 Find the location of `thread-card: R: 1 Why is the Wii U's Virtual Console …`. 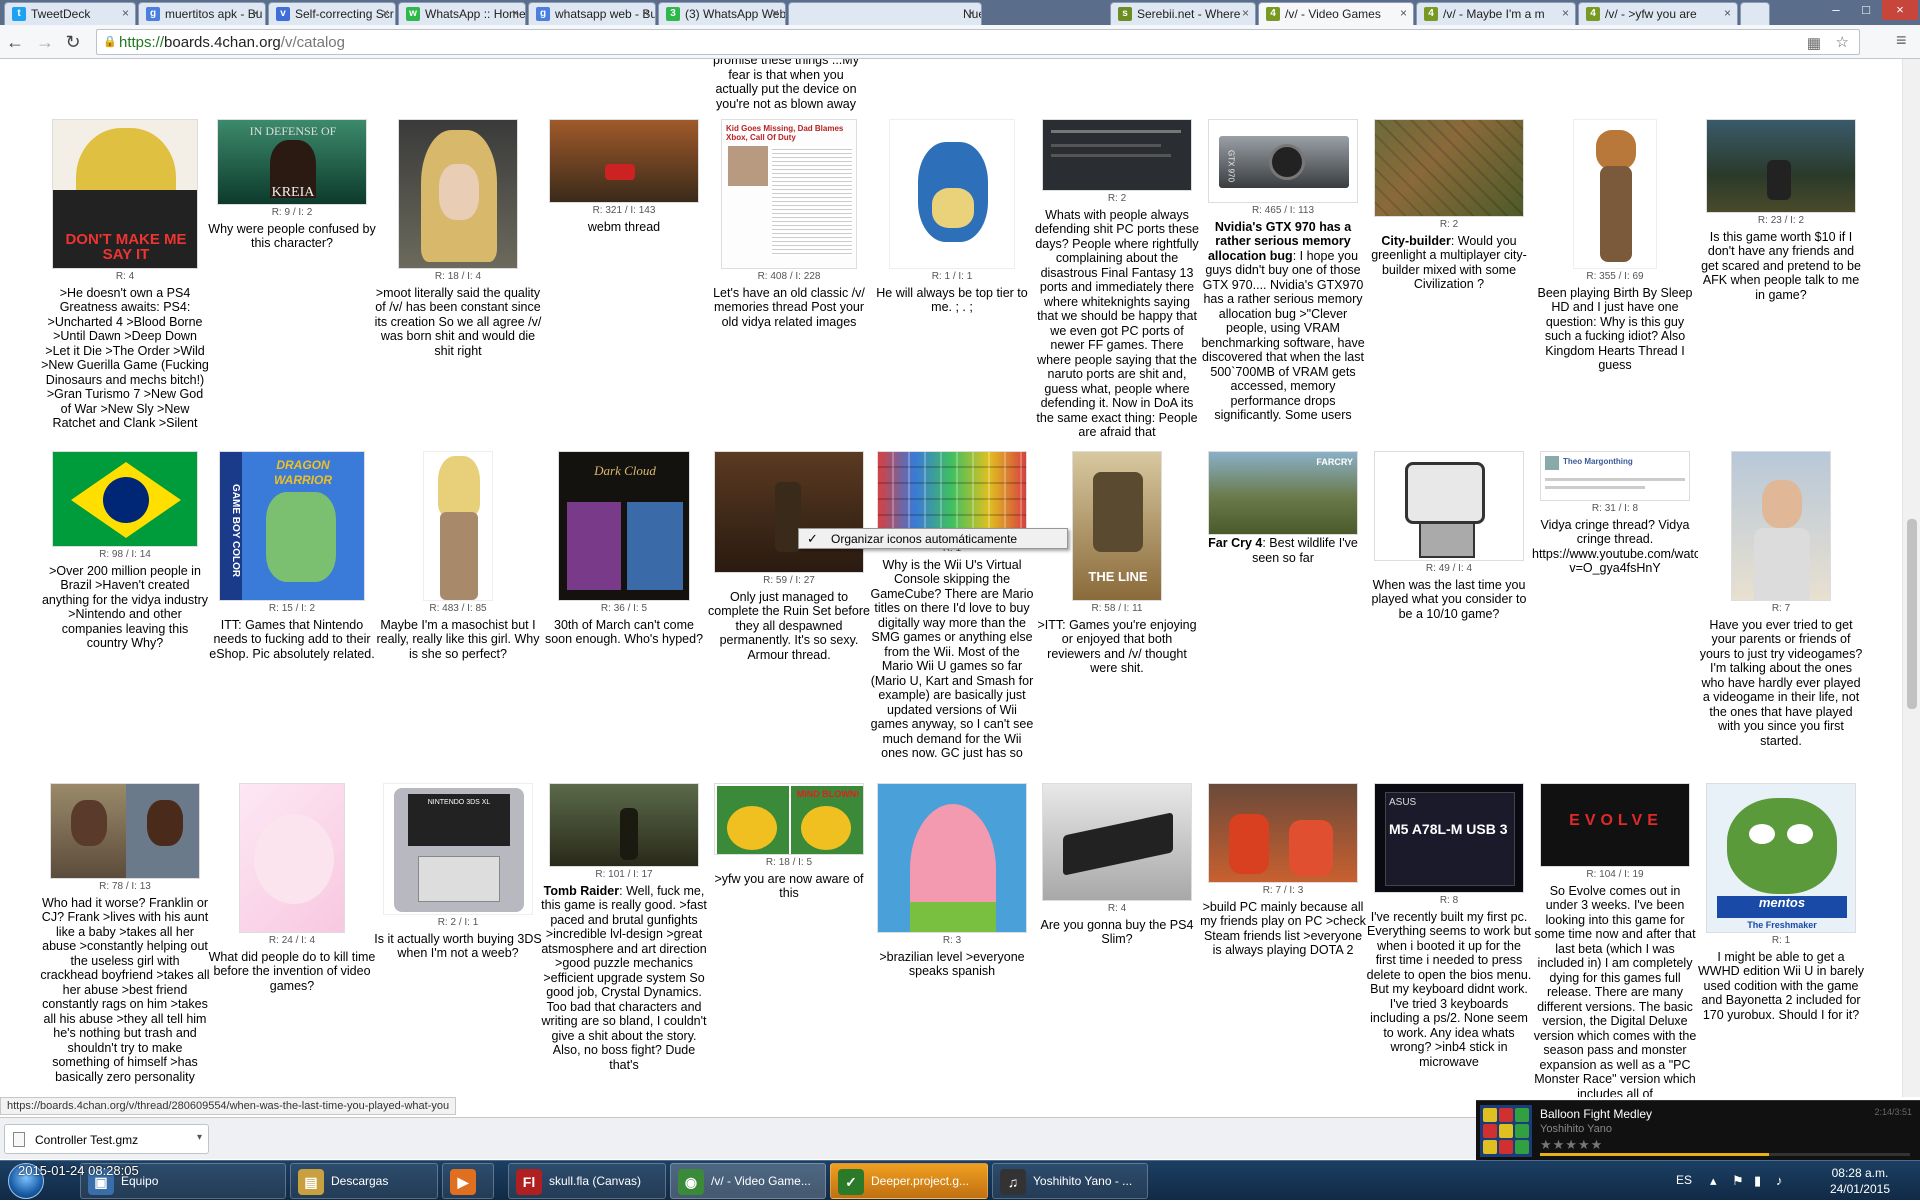

thread-card: R: 1 Why is the Wii U's Virtual Console … is located at coordinates (952, 644).